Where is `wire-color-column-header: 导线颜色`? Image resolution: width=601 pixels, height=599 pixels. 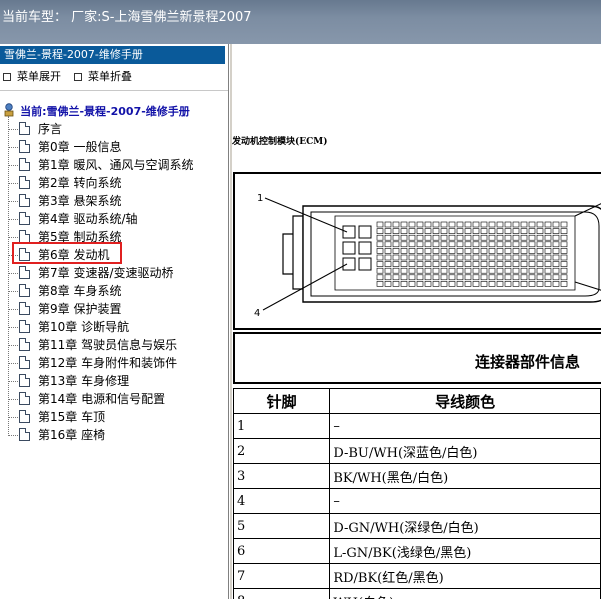
wire-color-column-header: 导线颜色 is located at coordinates (465, 401).